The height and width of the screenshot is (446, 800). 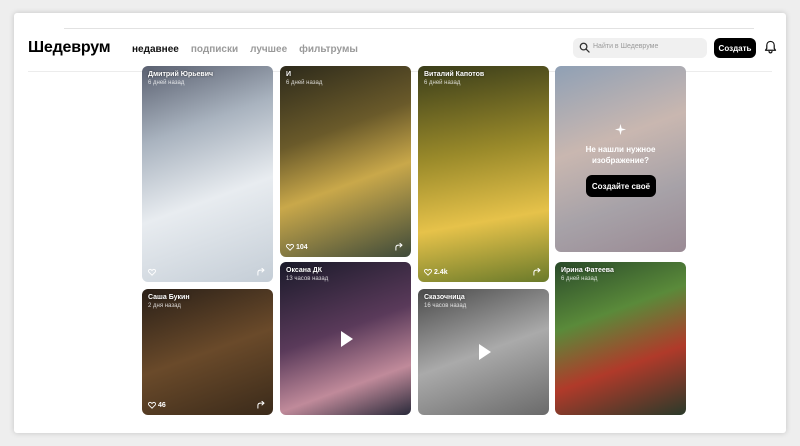 I want to click on like-button: 46, so click(x=157, y=405).